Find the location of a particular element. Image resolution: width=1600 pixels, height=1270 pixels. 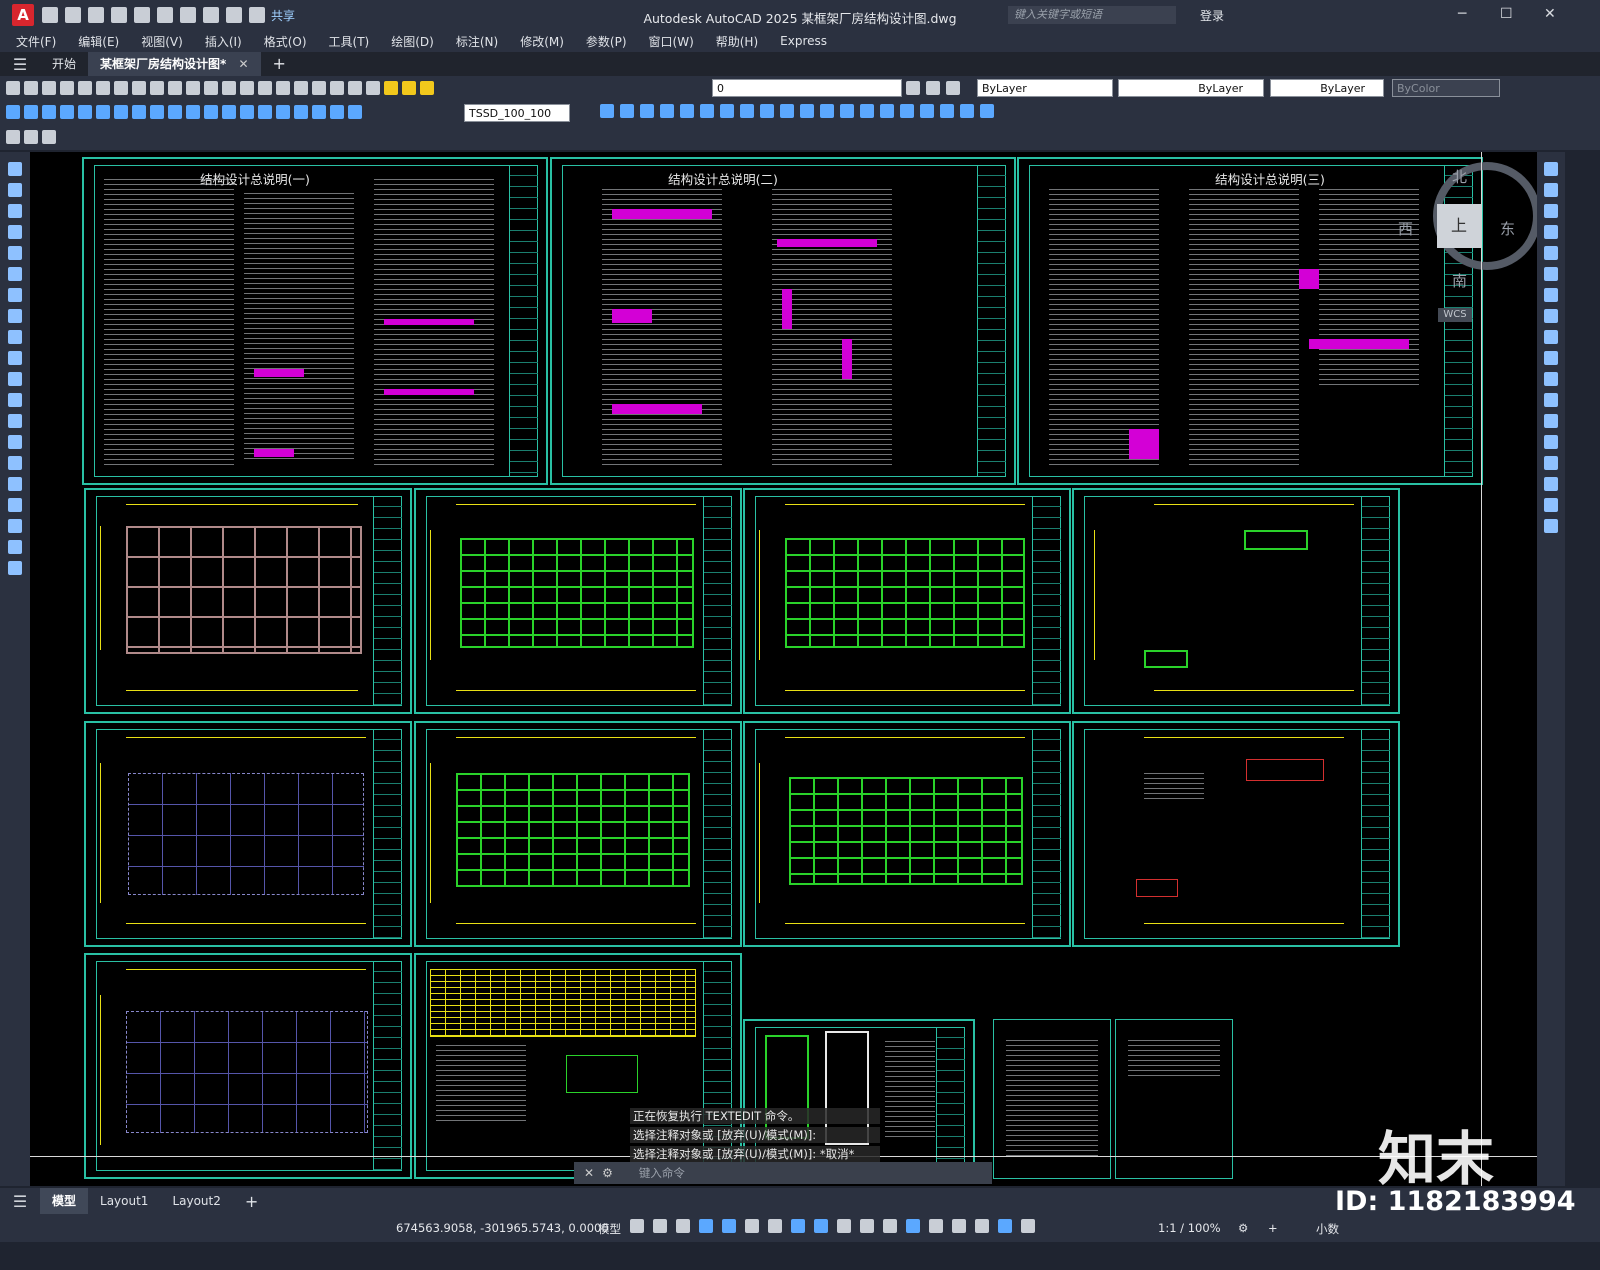

sheet-set-icon is located at coordinates (319, 88).